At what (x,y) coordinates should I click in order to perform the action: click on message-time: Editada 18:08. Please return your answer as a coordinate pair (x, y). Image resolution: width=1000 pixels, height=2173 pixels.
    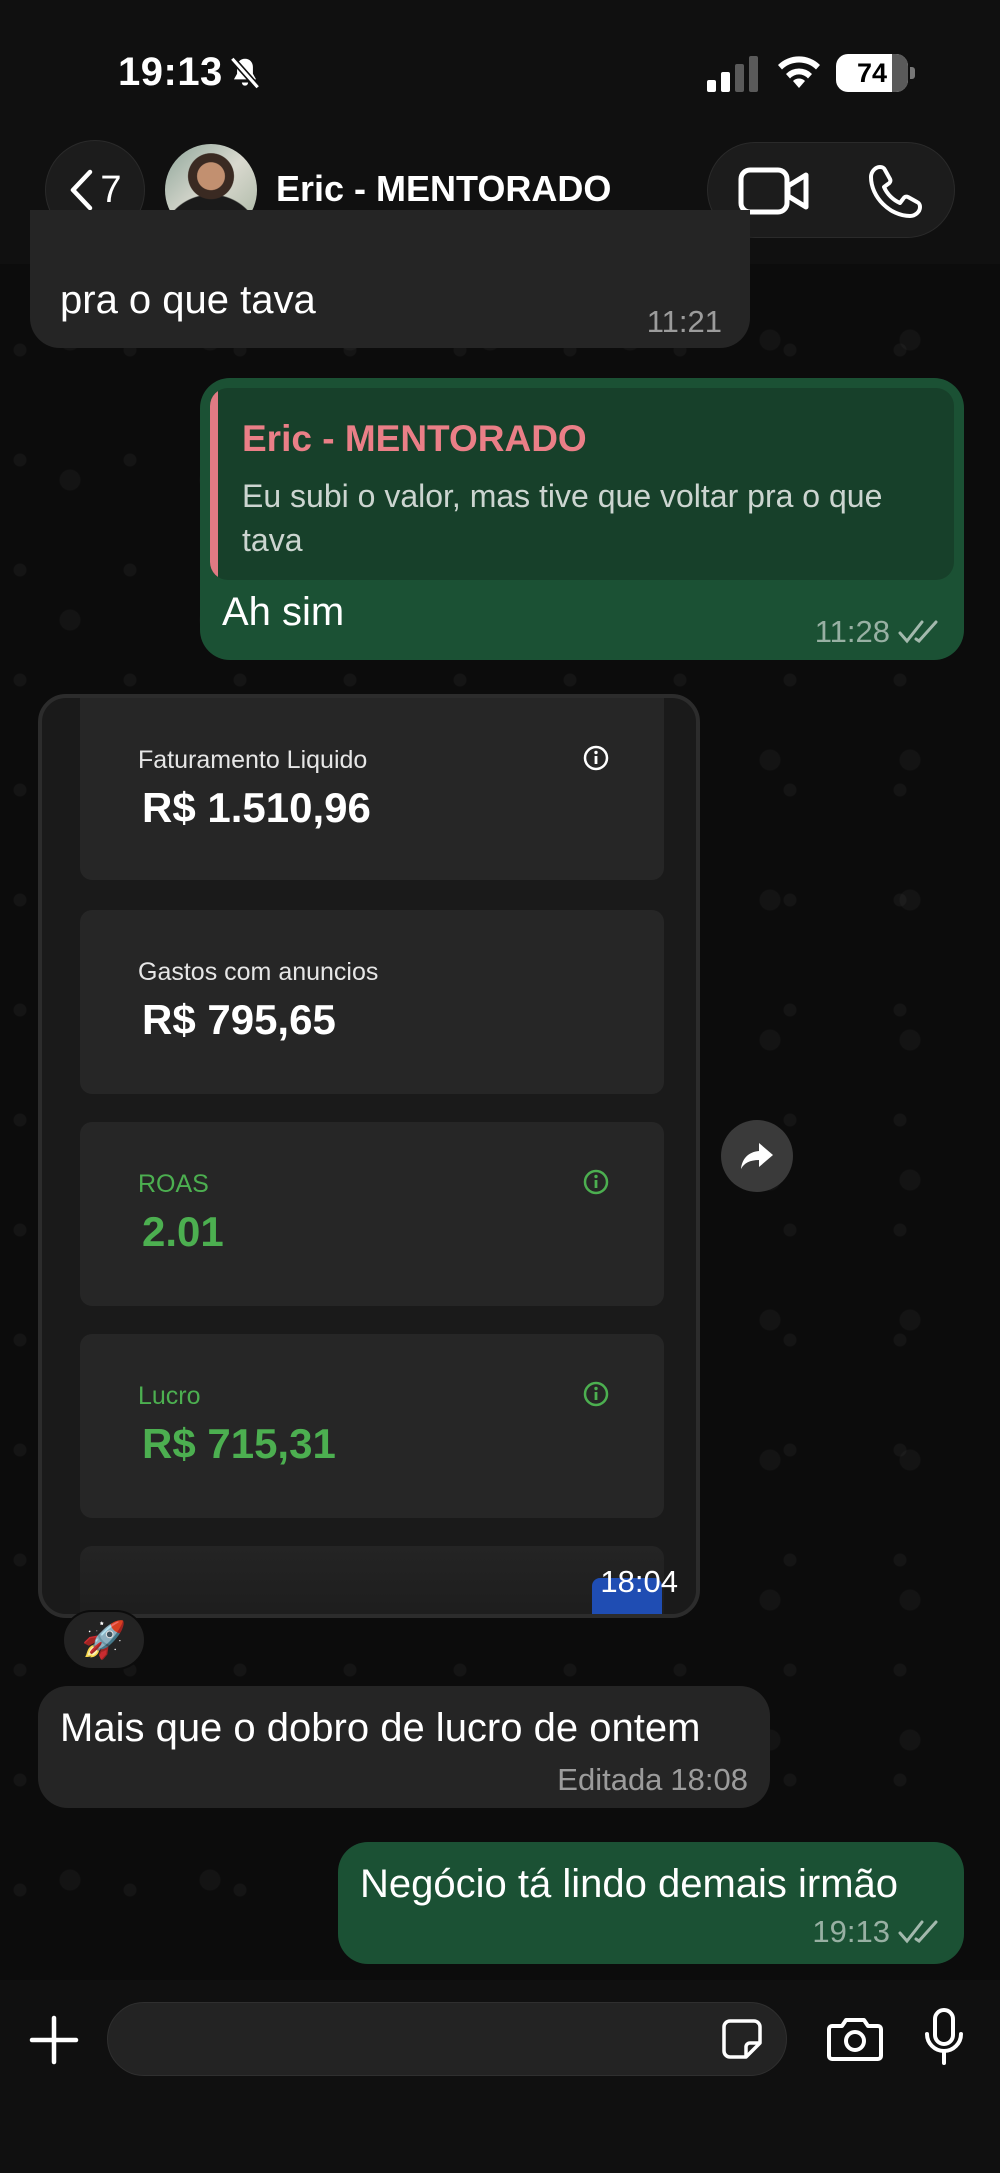
    Looking at the image, I should click on (652, 1780).